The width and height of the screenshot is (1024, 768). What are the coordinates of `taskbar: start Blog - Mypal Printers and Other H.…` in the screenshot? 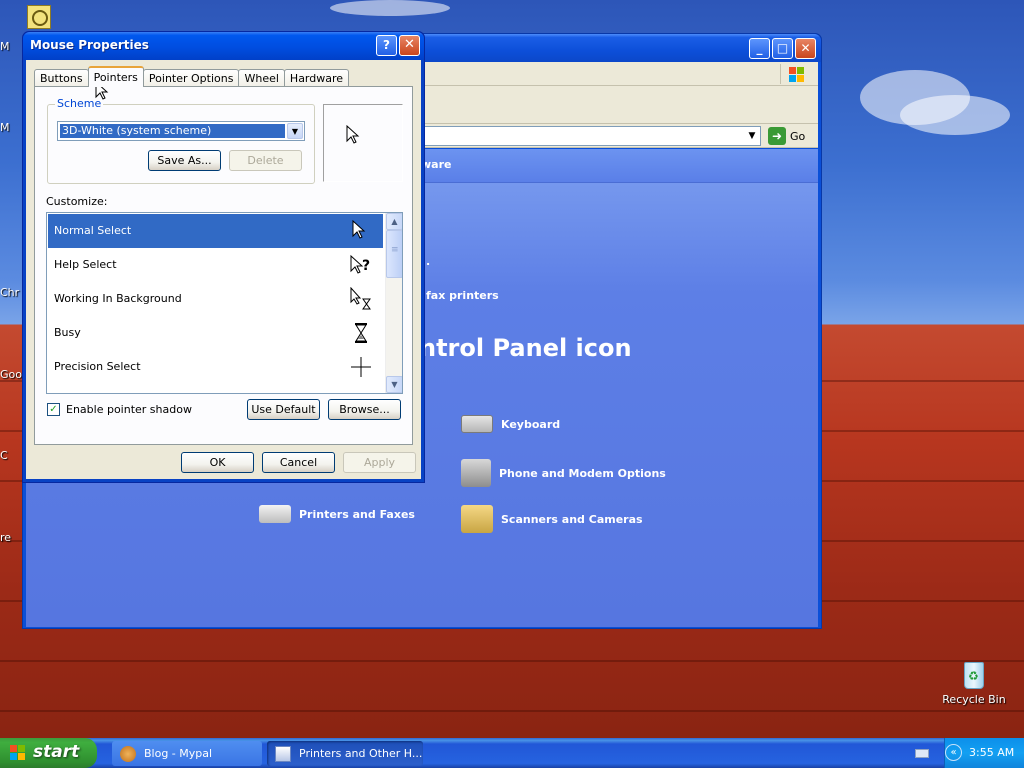 It's located at (512, 753).